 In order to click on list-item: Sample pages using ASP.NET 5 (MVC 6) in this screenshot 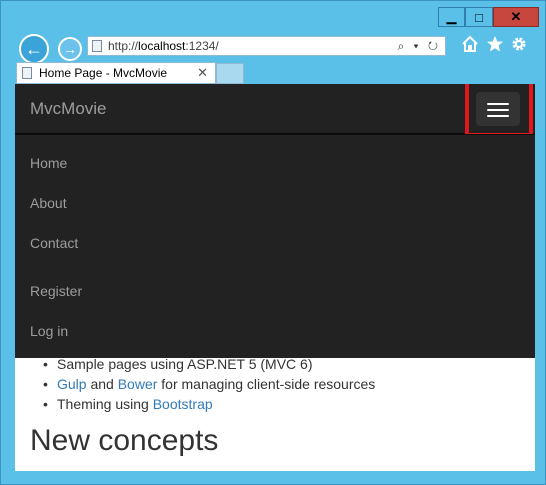, I will do `click(177, 364)`.